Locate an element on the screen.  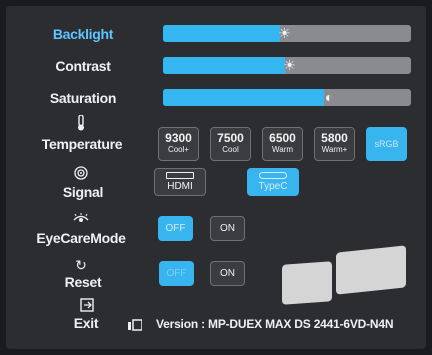
contrast-slider: ☀ is located at coordinates (287, 65).